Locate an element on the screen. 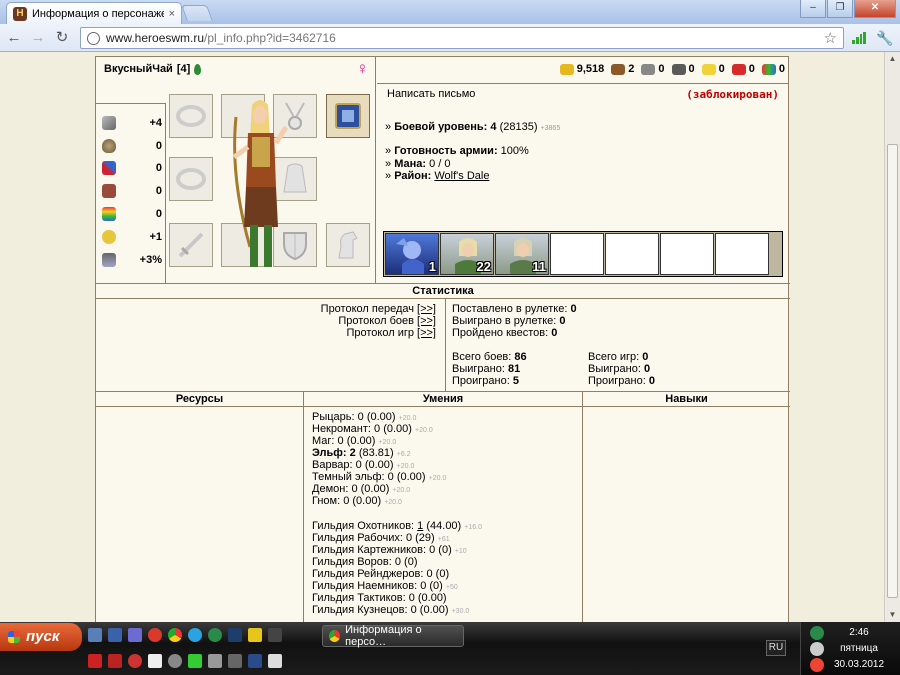 Image resolution: width=900 pixels, height=675 pixels. quicklaunch-app7-icon is located at coordinates (215, 661).